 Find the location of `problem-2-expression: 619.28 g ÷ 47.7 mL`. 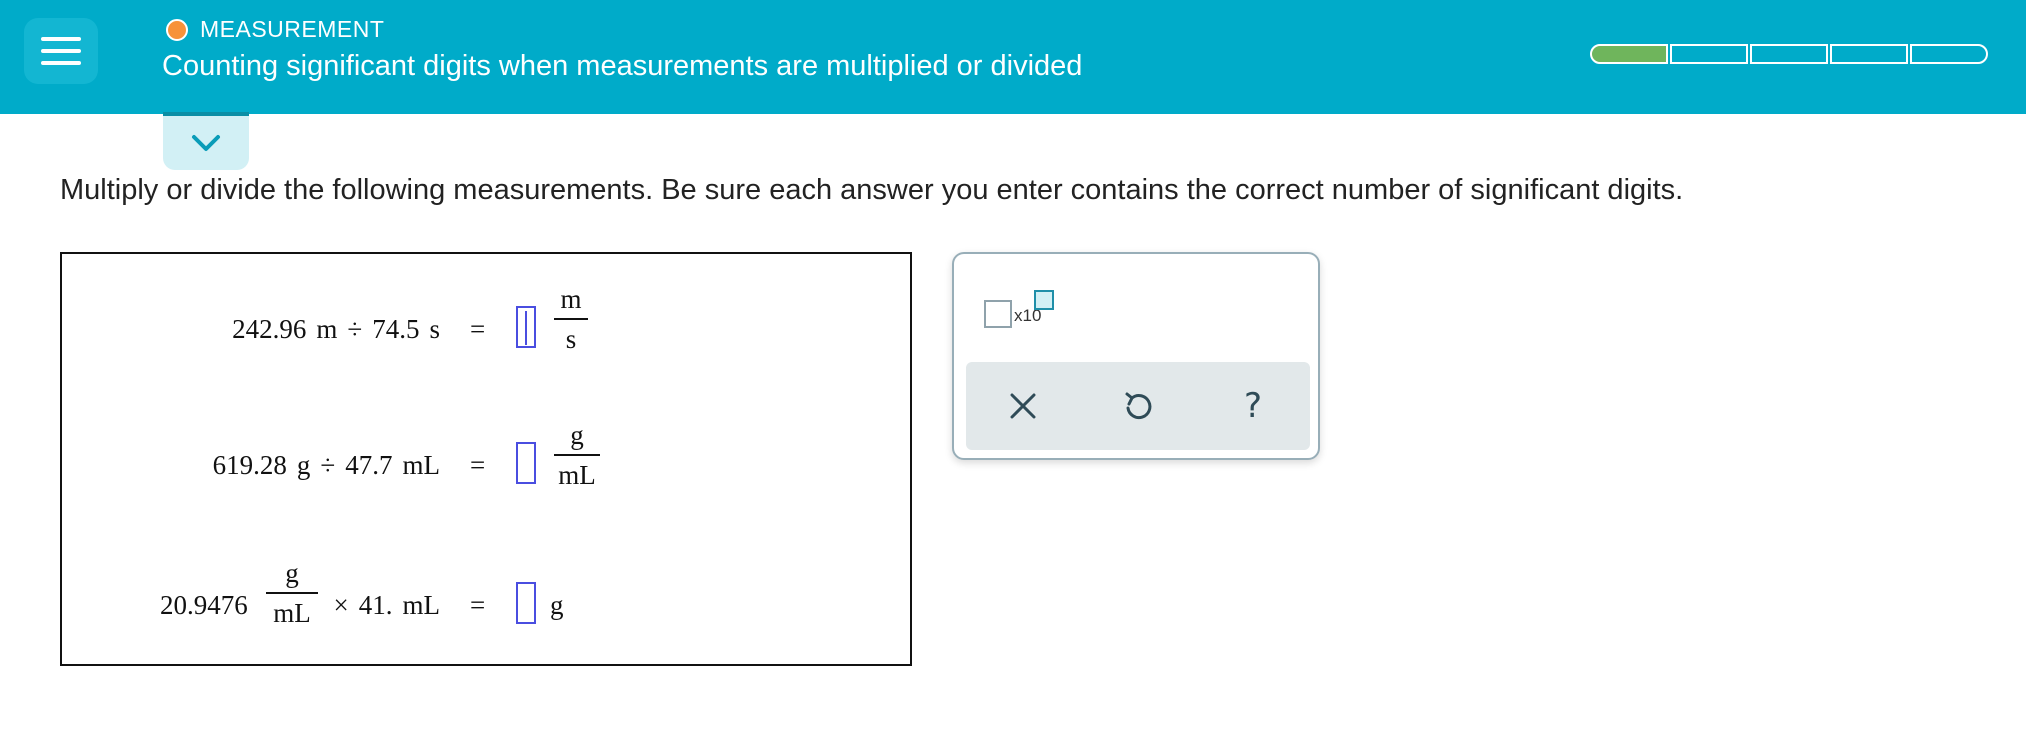

problem-2-expression: 619.28 g ÷ 47.7 mL is located at coordinates (326, 465).